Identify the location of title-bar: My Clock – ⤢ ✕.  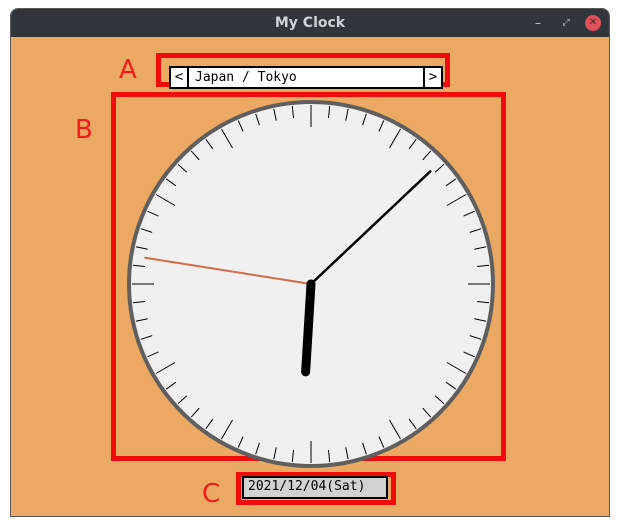
(310, 23).